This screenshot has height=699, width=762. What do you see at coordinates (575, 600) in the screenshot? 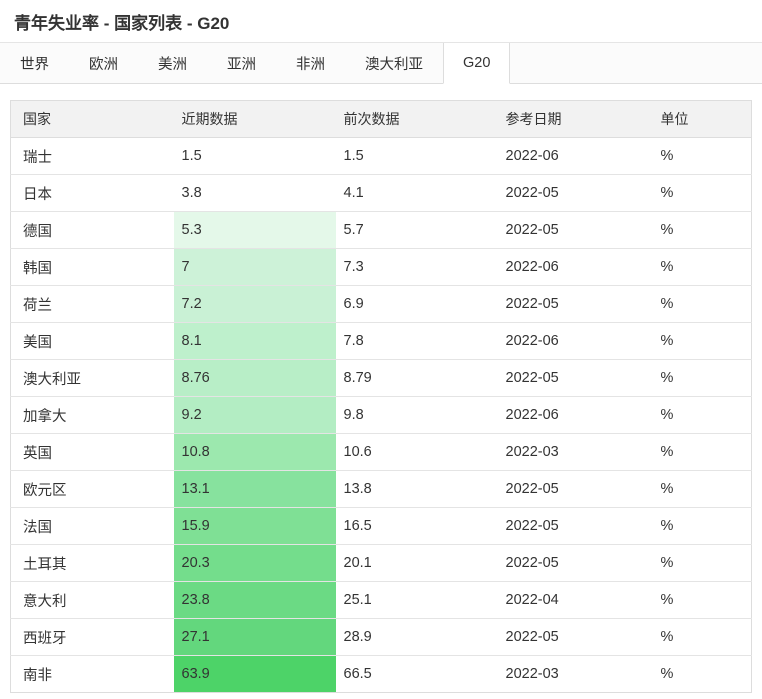
I see `cell-date: 2022-04` at bounding box center [575, 600].